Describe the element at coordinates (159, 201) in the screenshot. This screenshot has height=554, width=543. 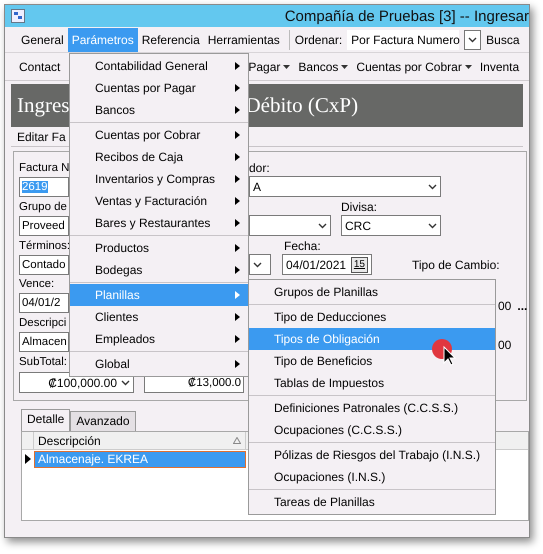
I see `menu-item: Ventas y Facturación` at that location.